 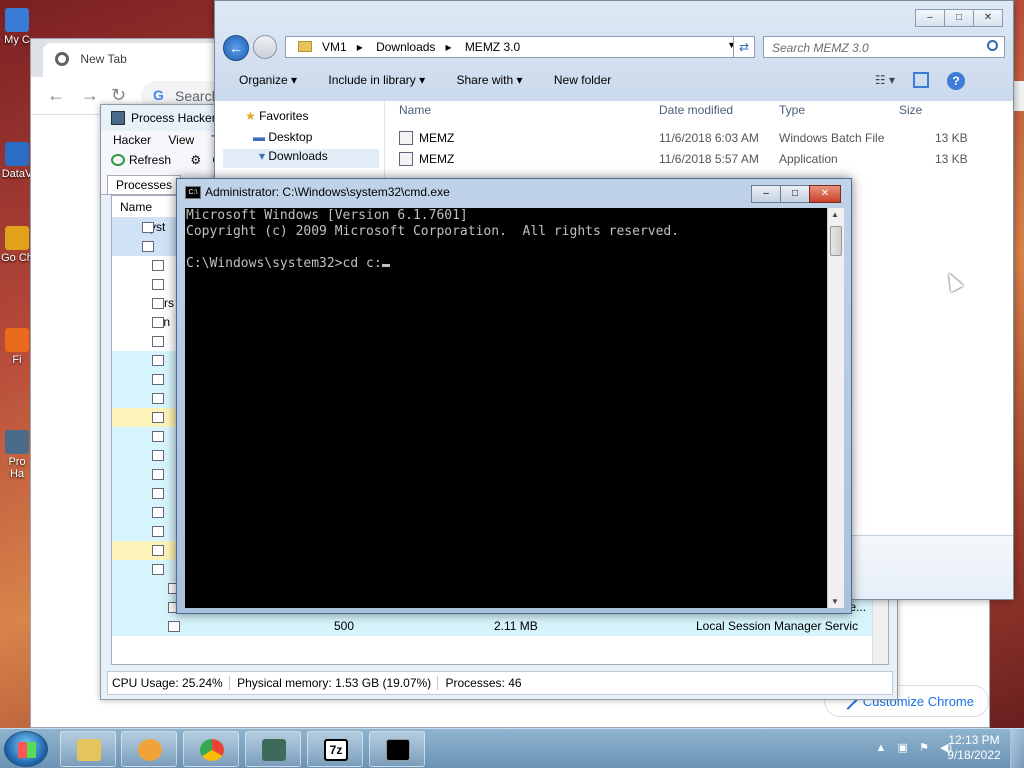 I want to click on taskbar-chrome, so click(x=211, y=749).